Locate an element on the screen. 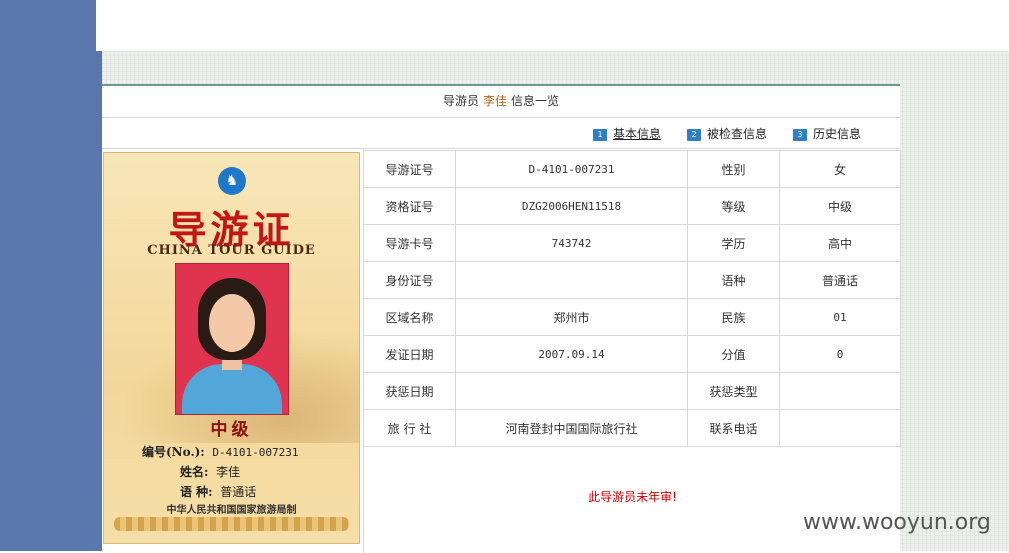  field-label: 发证日期 is located at coordinates (409, 354).